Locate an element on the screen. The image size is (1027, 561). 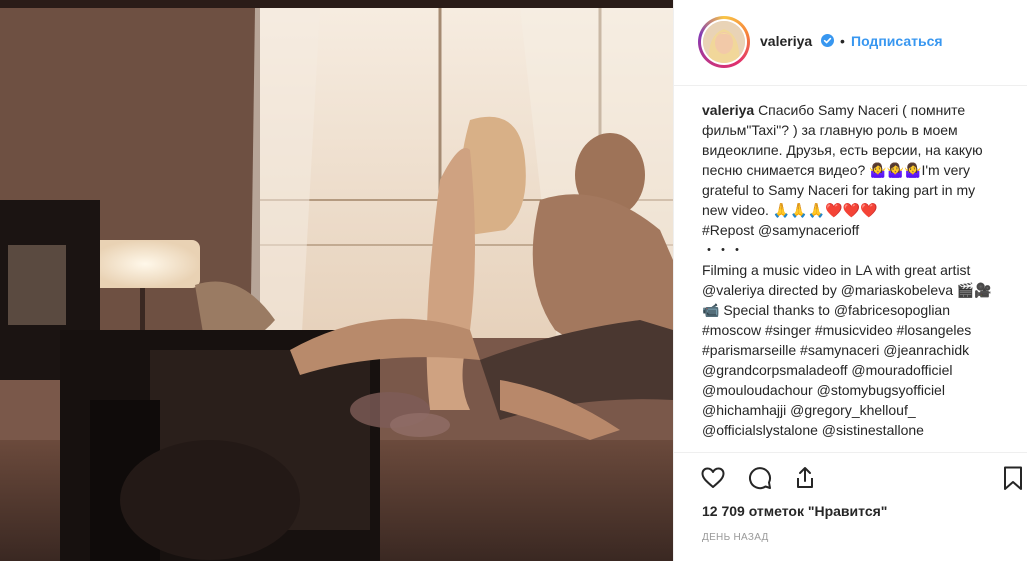
caption-repost-line: #Repost @samynacerioff is located at coordinates (781, 230).